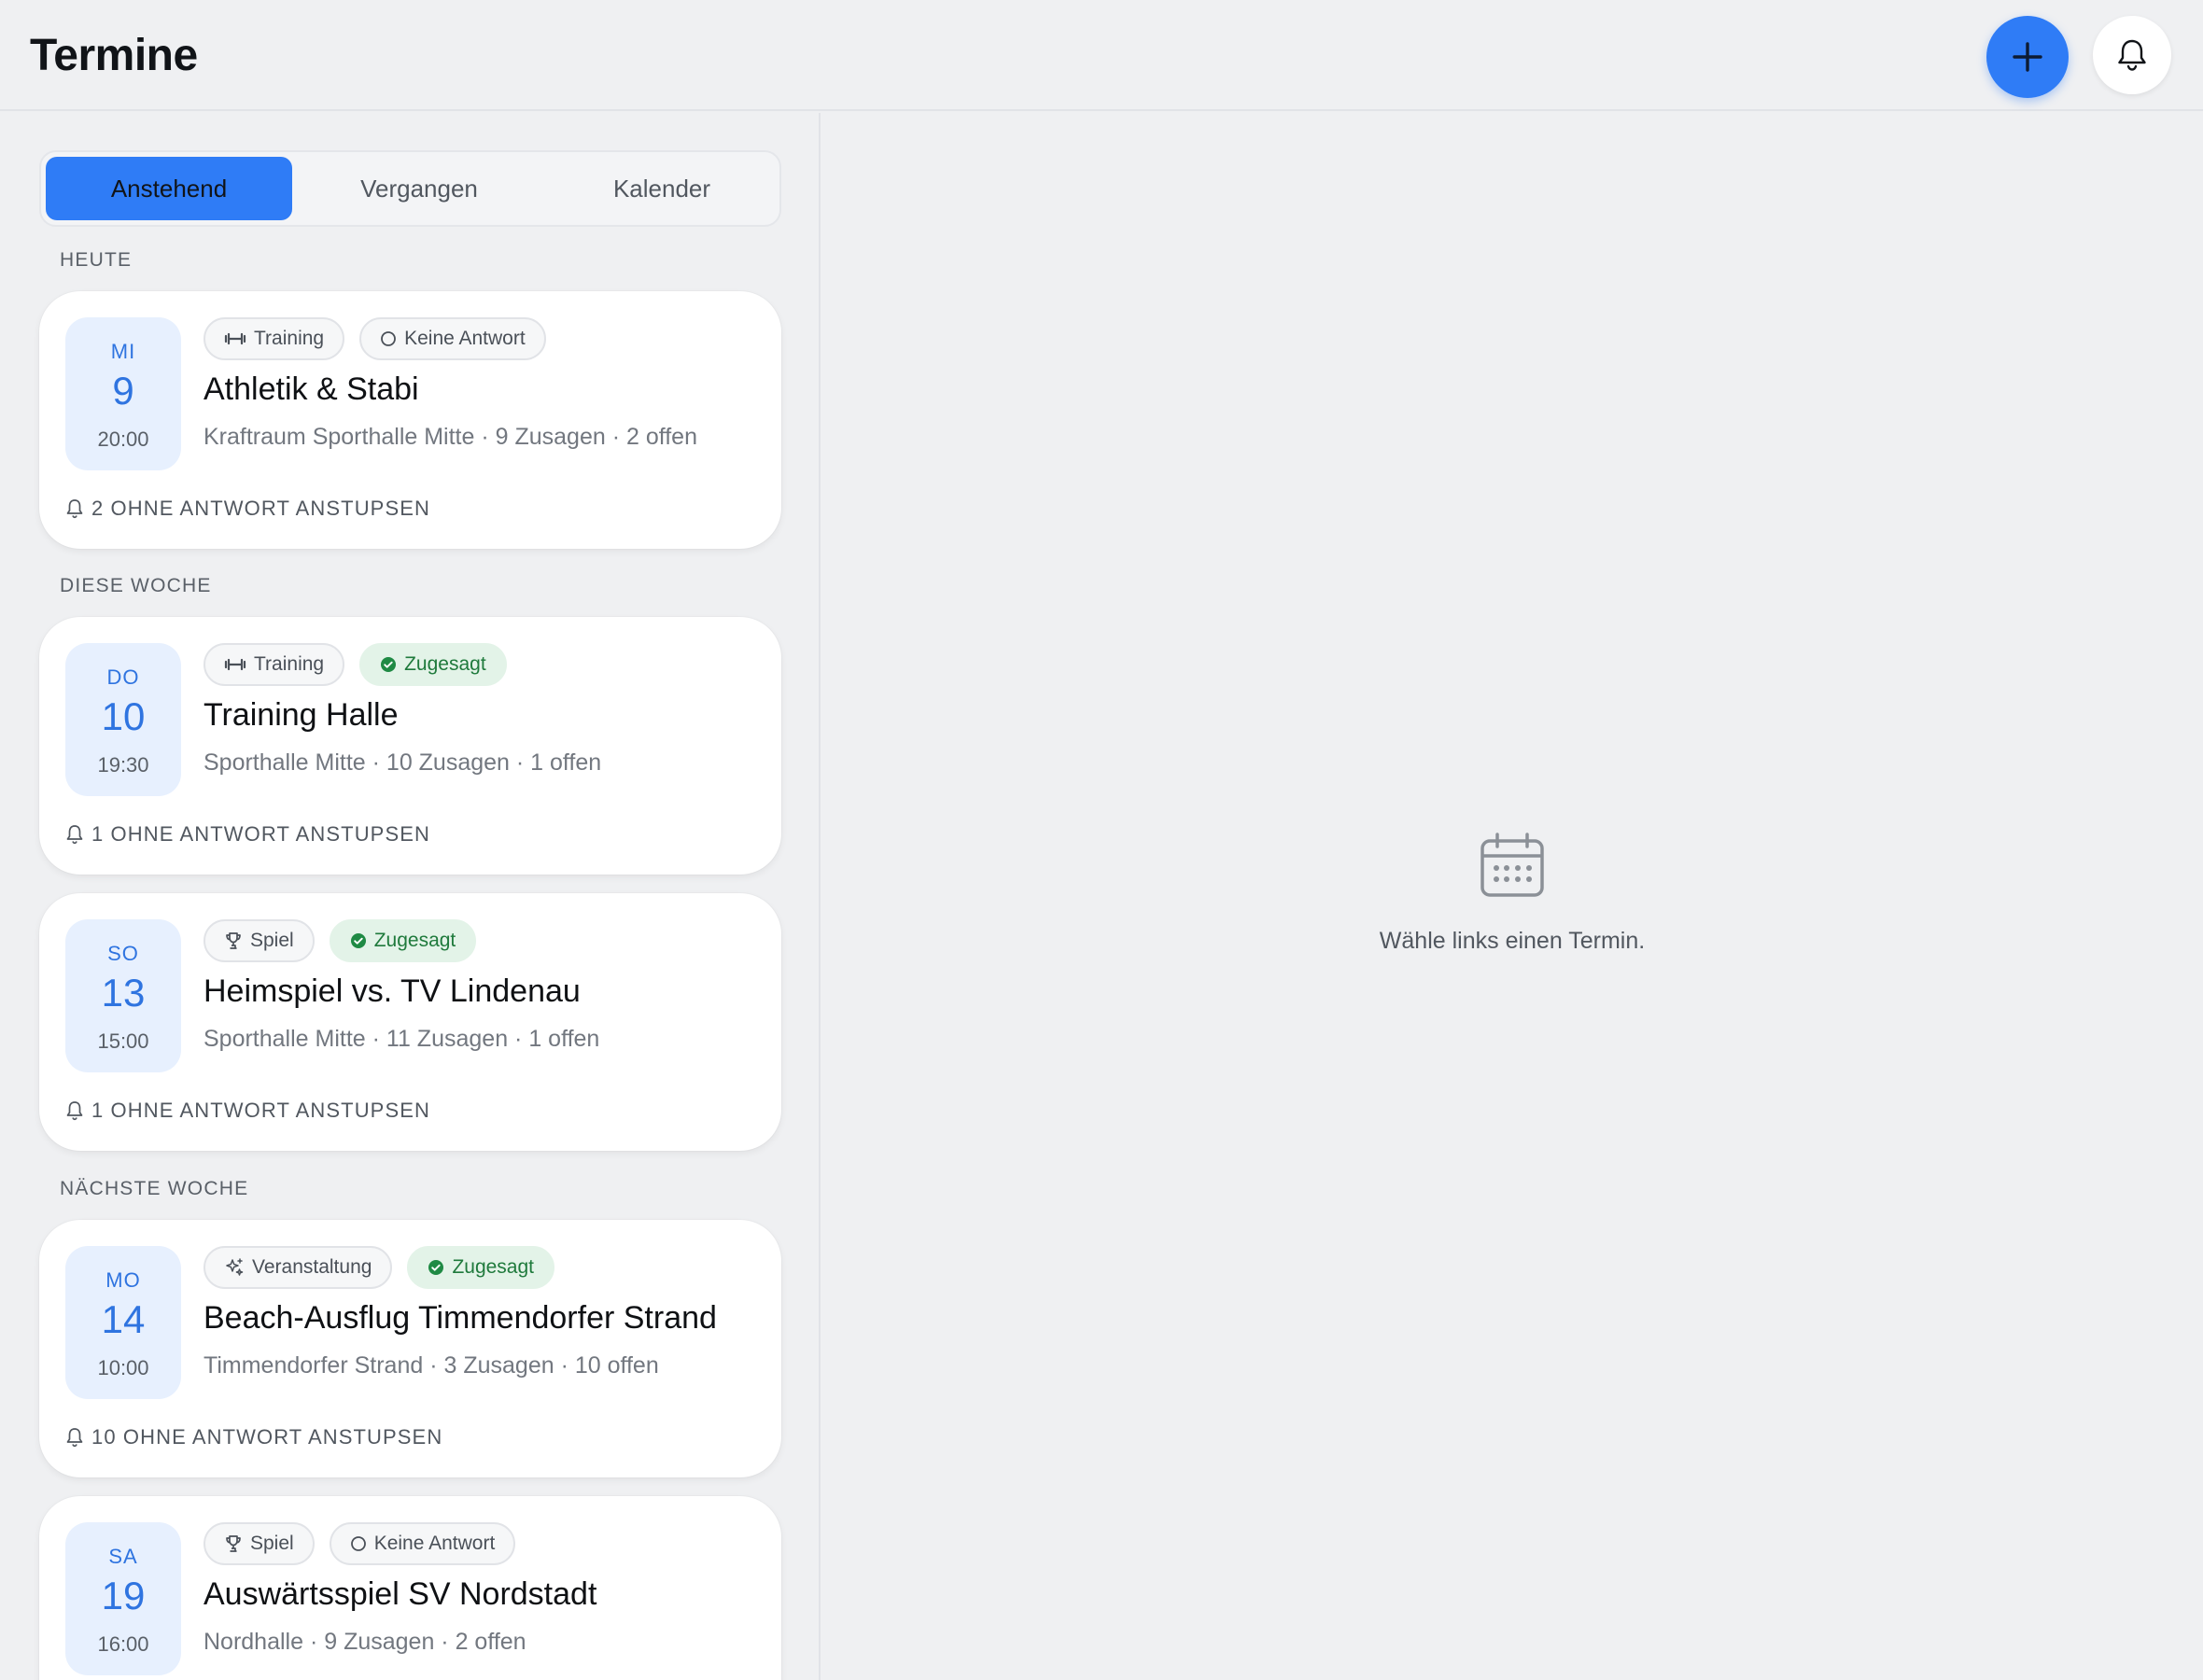 The height and width of the screenshot is (1680, 2203). I want to click on event-time: 19:30, so click(123, 765).